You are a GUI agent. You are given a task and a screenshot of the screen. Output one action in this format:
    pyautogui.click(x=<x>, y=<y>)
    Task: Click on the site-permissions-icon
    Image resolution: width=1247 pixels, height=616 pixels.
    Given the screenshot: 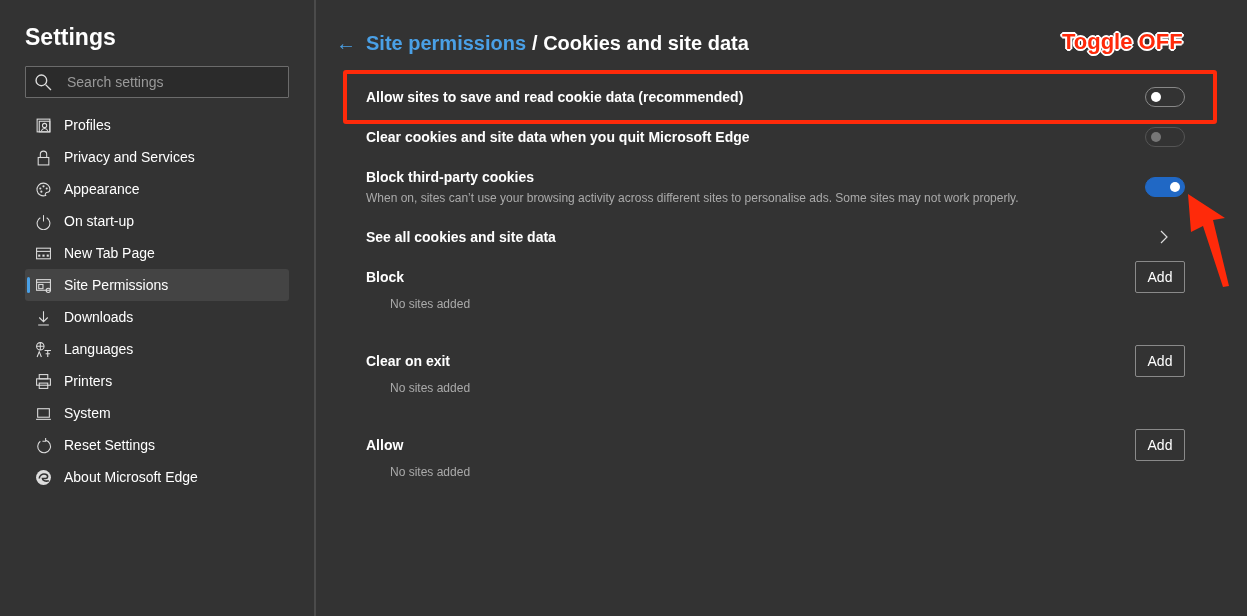 What is the action you would take?
    pyautogui.click(x=43, y=285)
    